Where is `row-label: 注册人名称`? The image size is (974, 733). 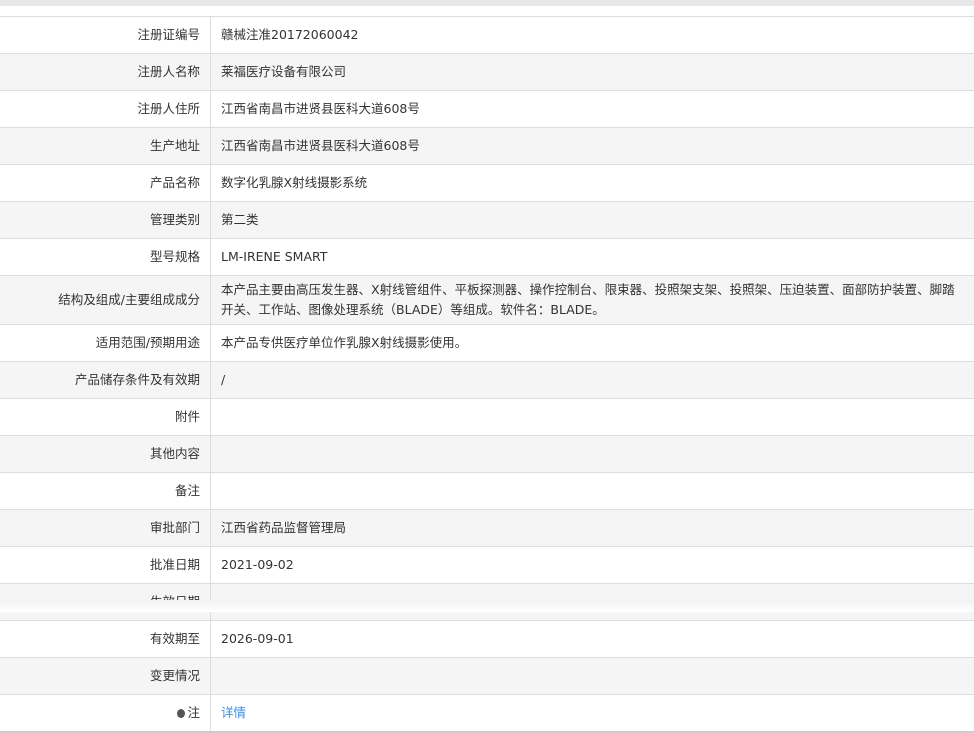
row-label: 注册人名称 is located at coordinates (105, 72).